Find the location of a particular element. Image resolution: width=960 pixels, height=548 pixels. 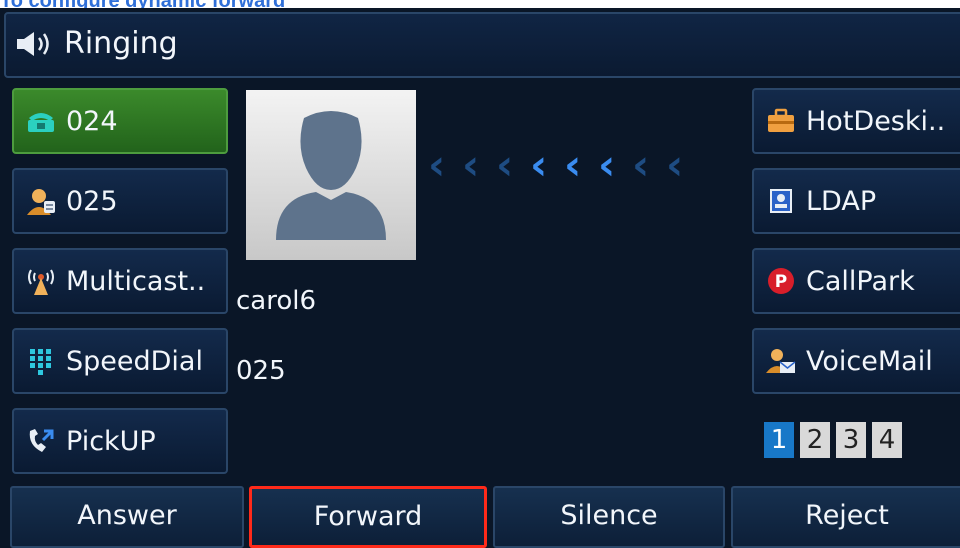

voicemail-user-icon is located at coordinates (781, 361).